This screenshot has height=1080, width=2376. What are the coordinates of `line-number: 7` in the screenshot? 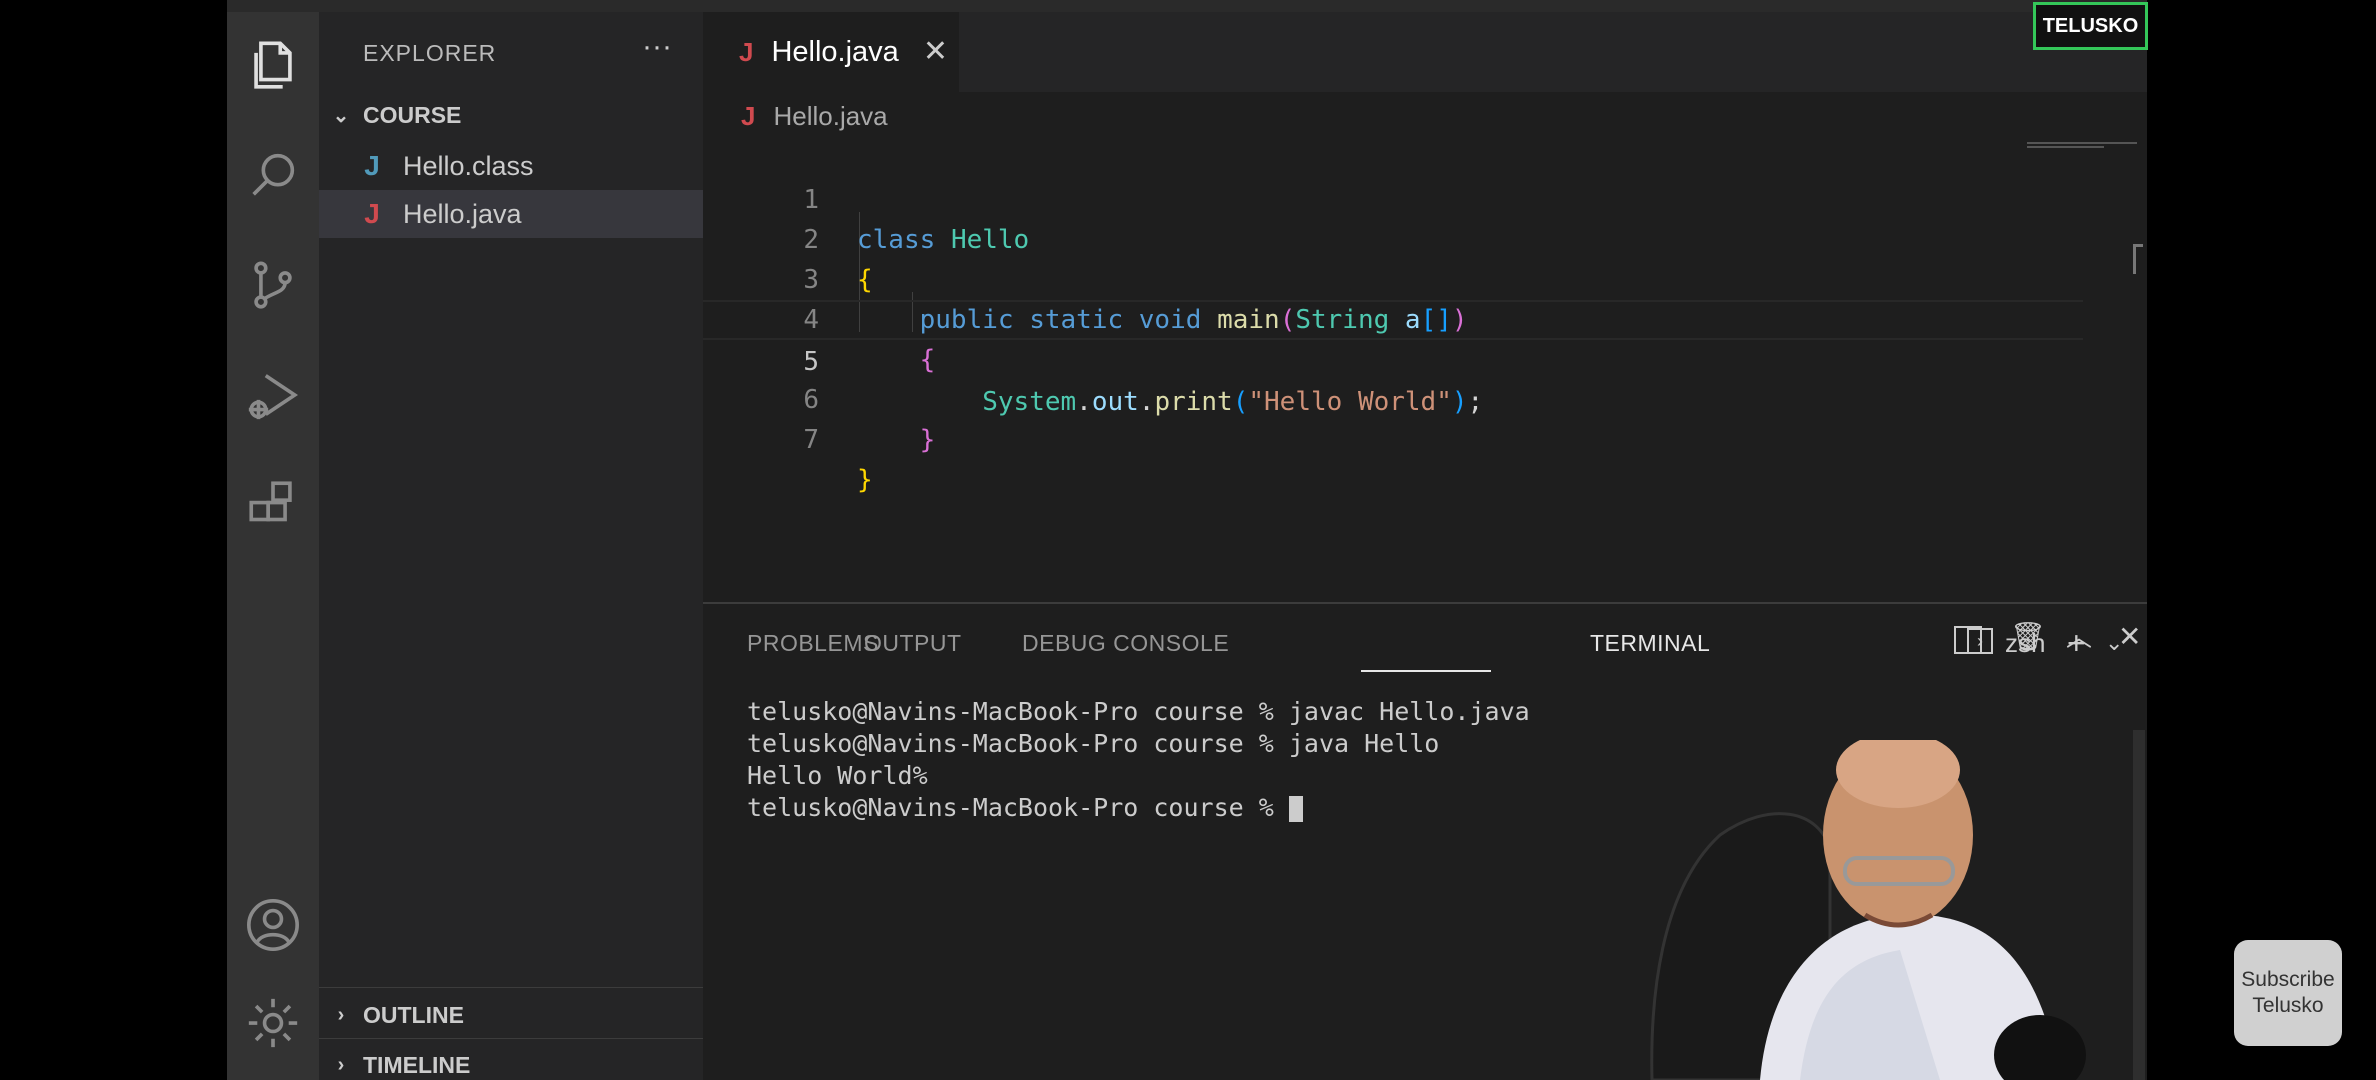 It's located at (811, 440).